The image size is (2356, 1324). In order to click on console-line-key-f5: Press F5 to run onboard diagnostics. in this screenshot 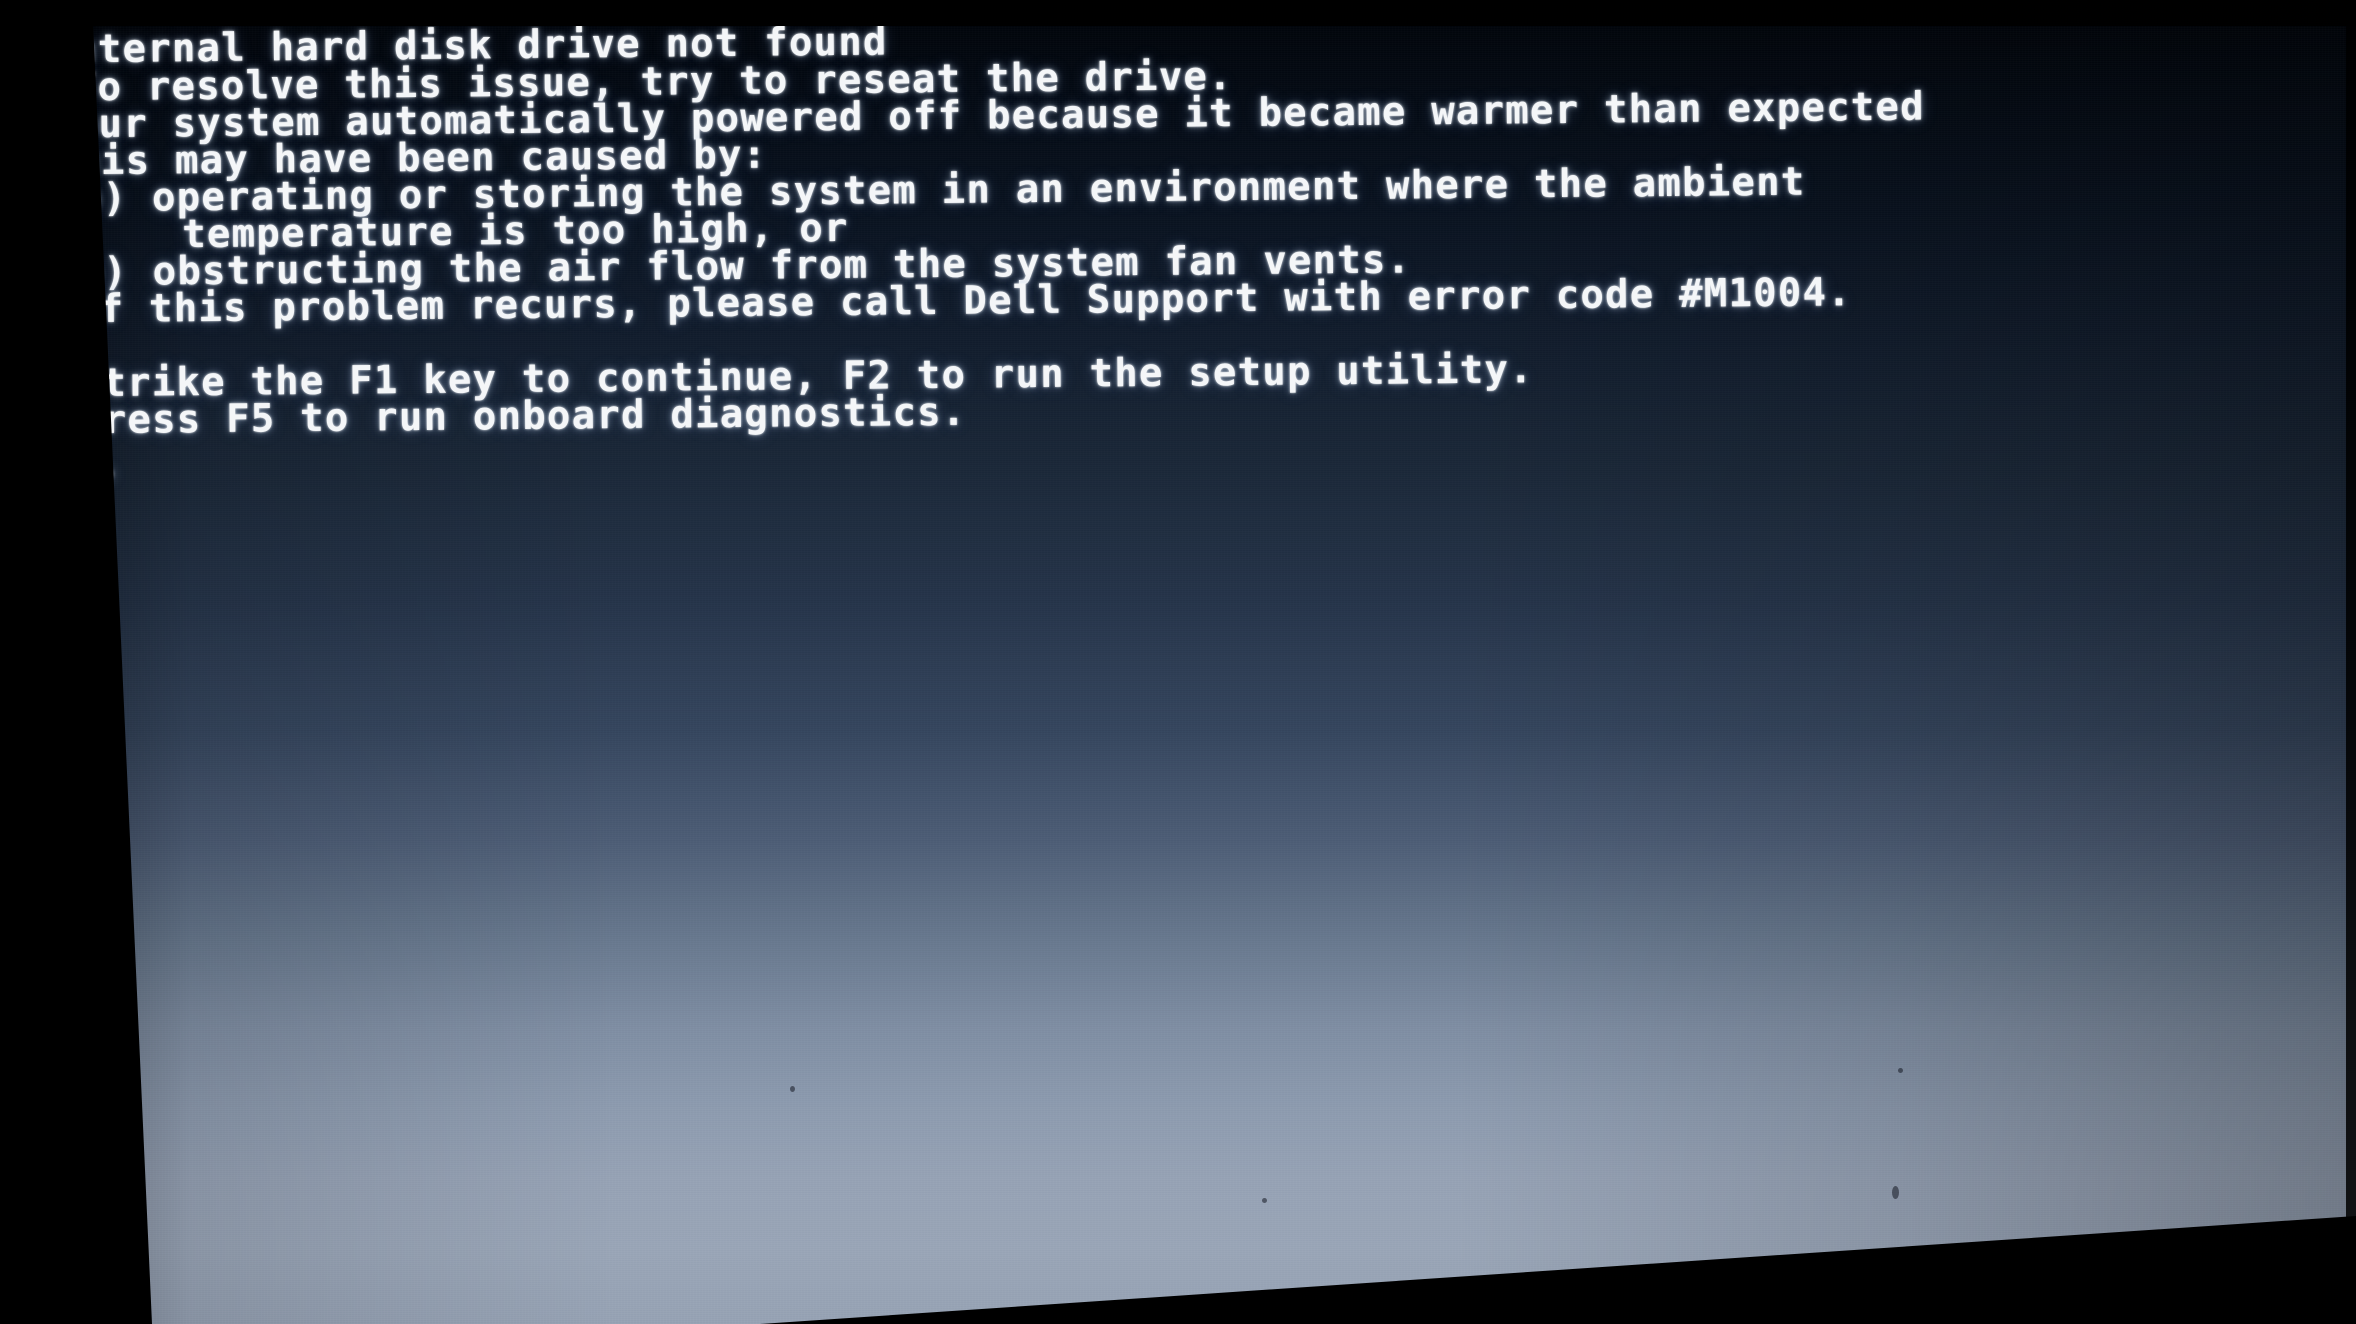, I will do `click(522, 416)`.